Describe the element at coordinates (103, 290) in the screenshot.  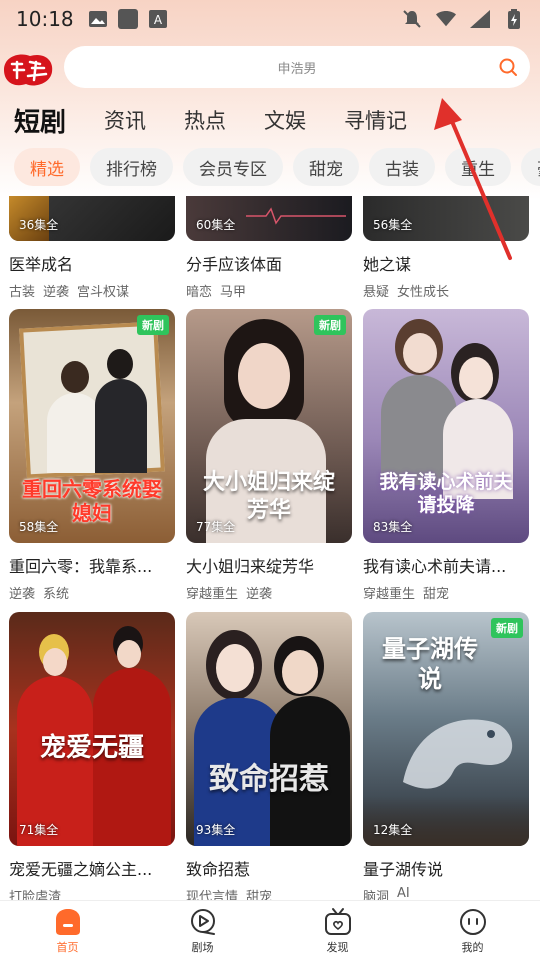
I see `tag: 宫斗权谋` at that location.